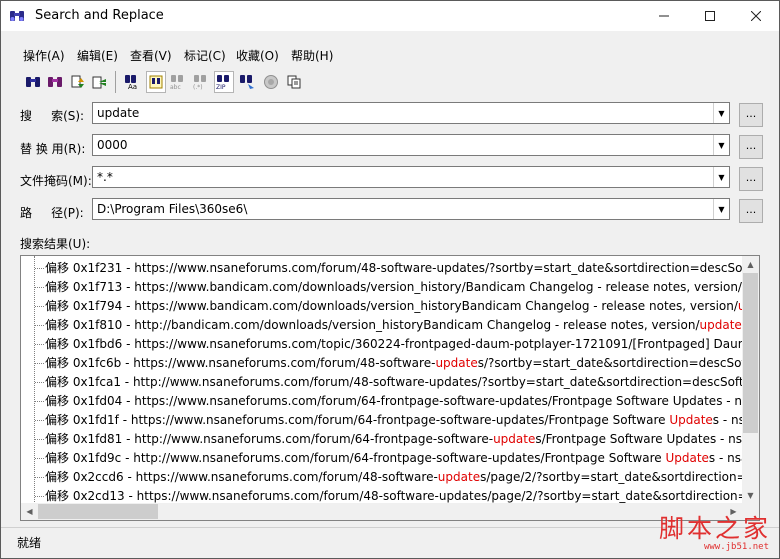 The image size is (780, 559). What do you see at coordinates (727, 420) in the screenshot?
I see `result-text-post: s - nsa` at bounding box center [727, 420].